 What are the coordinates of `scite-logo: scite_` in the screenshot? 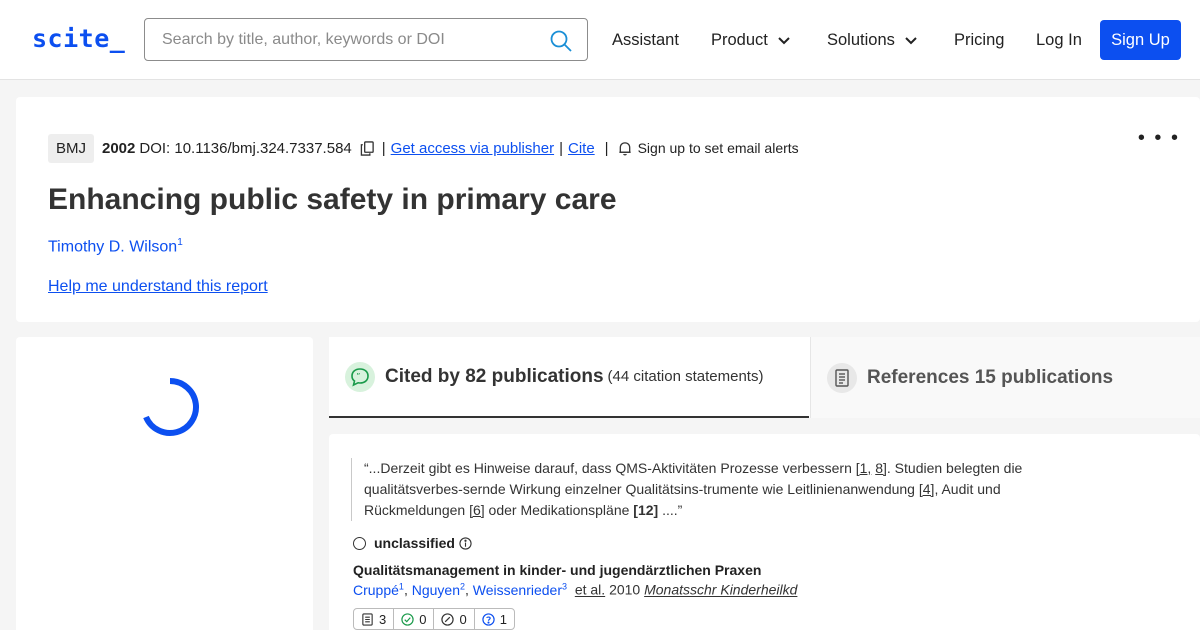 It's located at (78, 38).